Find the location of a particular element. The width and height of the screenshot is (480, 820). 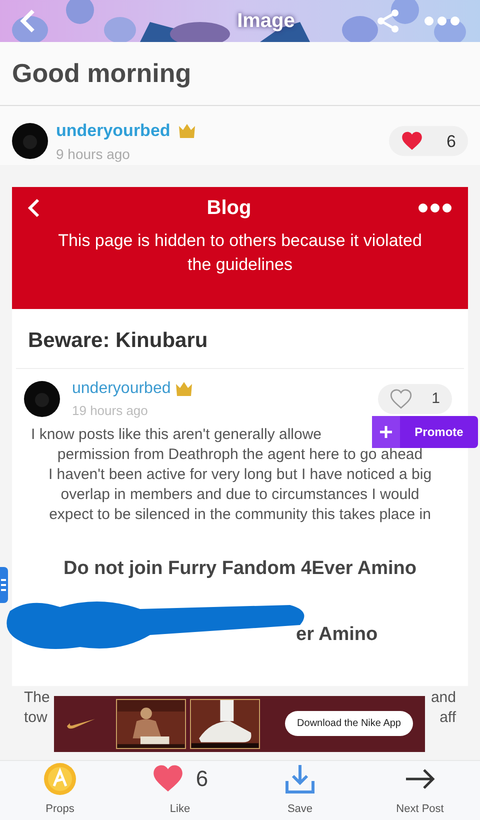

download-icon is located at coordinates (300, 778).